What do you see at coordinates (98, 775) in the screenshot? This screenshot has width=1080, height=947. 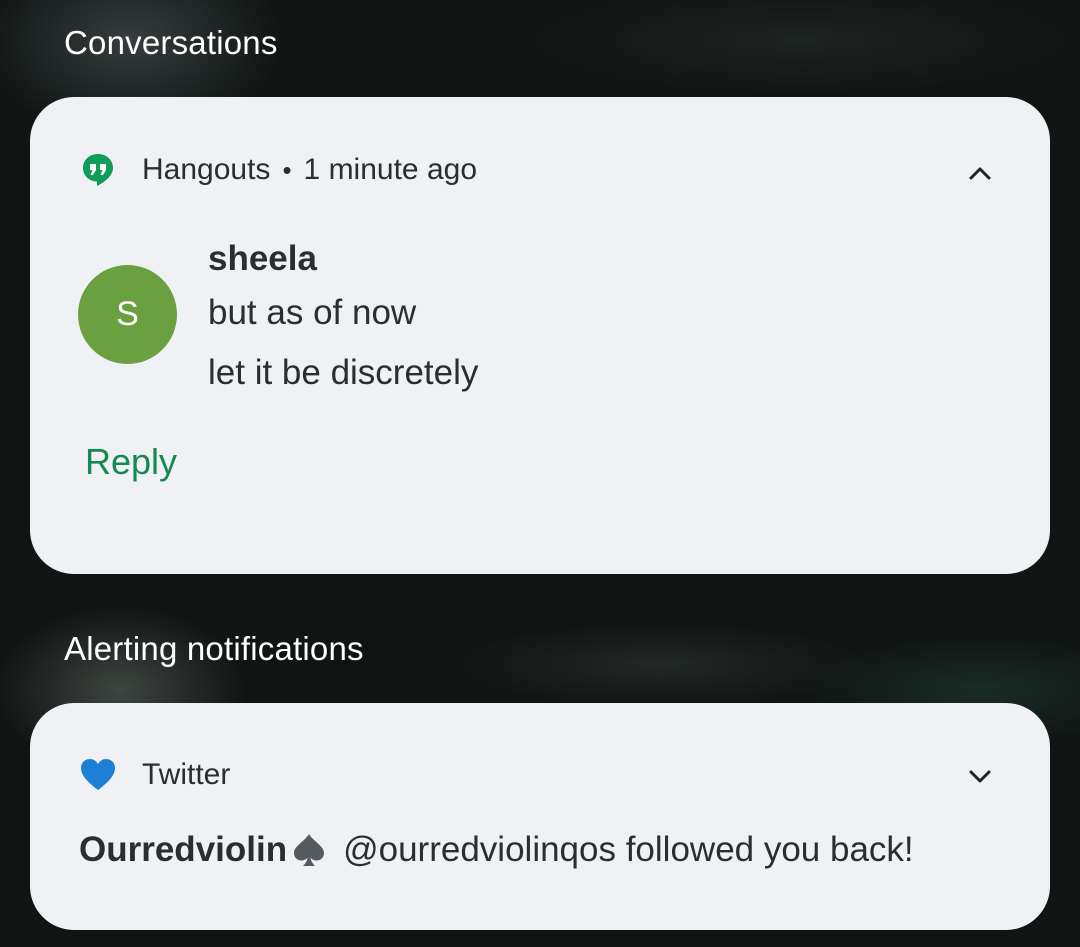 I see `blue-heart-icon` at bounding box center [98, 775].